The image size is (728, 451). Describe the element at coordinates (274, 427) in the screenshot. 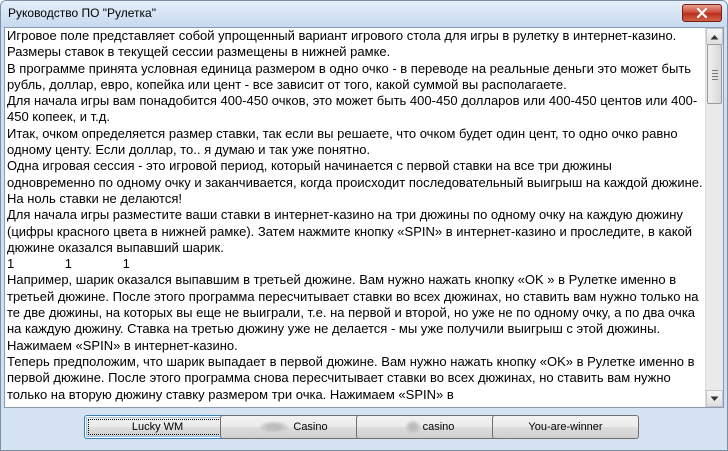

I see `casino-logo-icon` at that location.